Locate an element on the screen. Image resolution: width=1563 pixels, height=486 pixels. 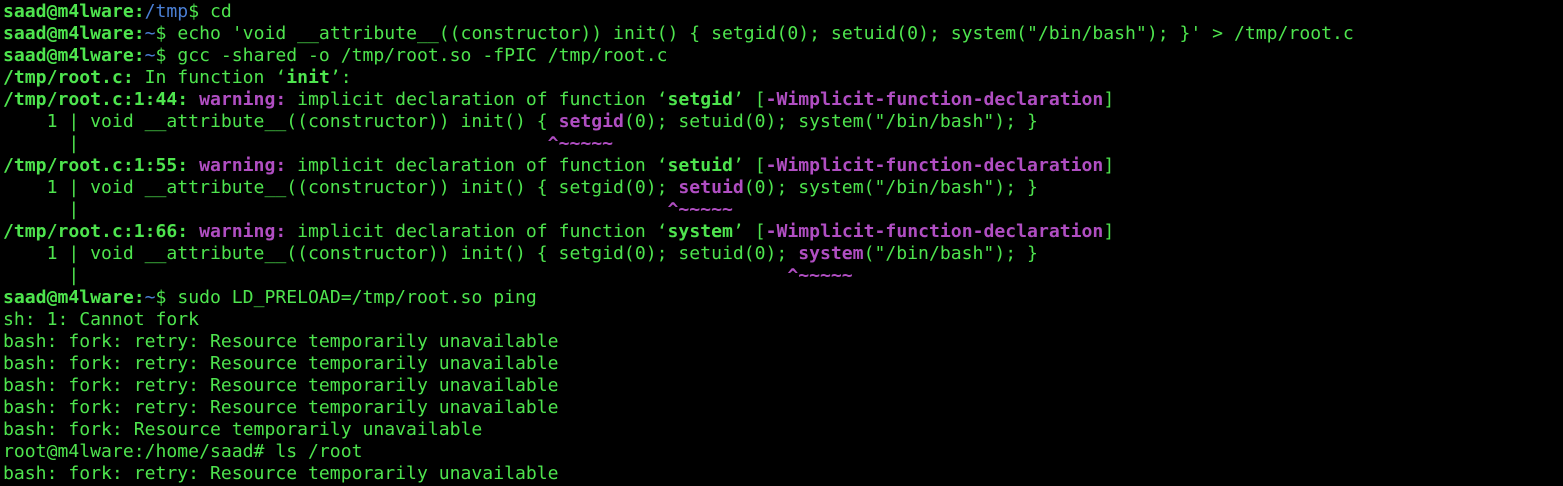
terminal-text-segment: ("/bin/bash"); } is located at coordinates (950, 253).